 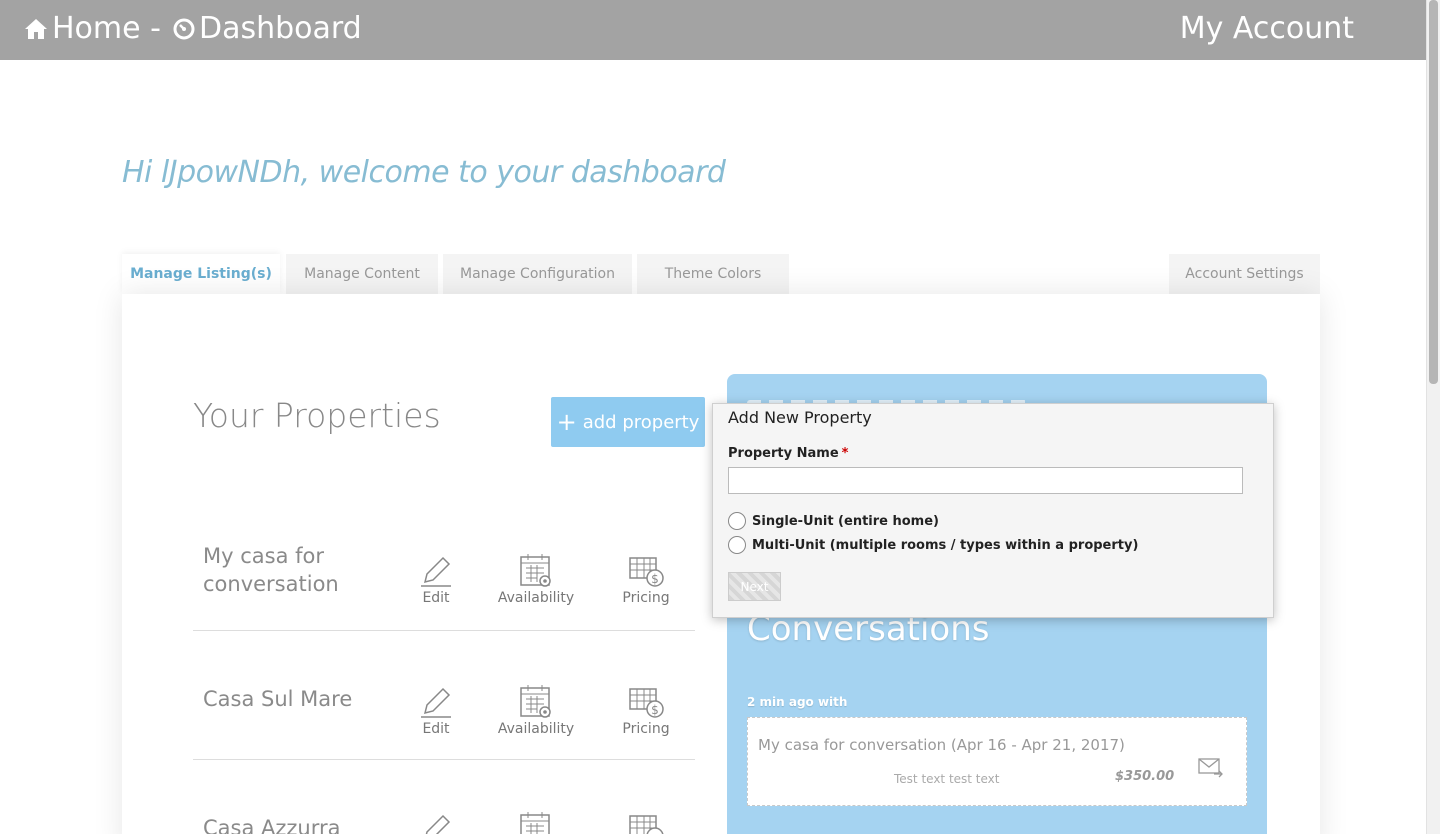 What do you see at coordinates (800, 417) in the screenshot?
I see `dialog-title: Add New Property` at bounding box center [800, 417].